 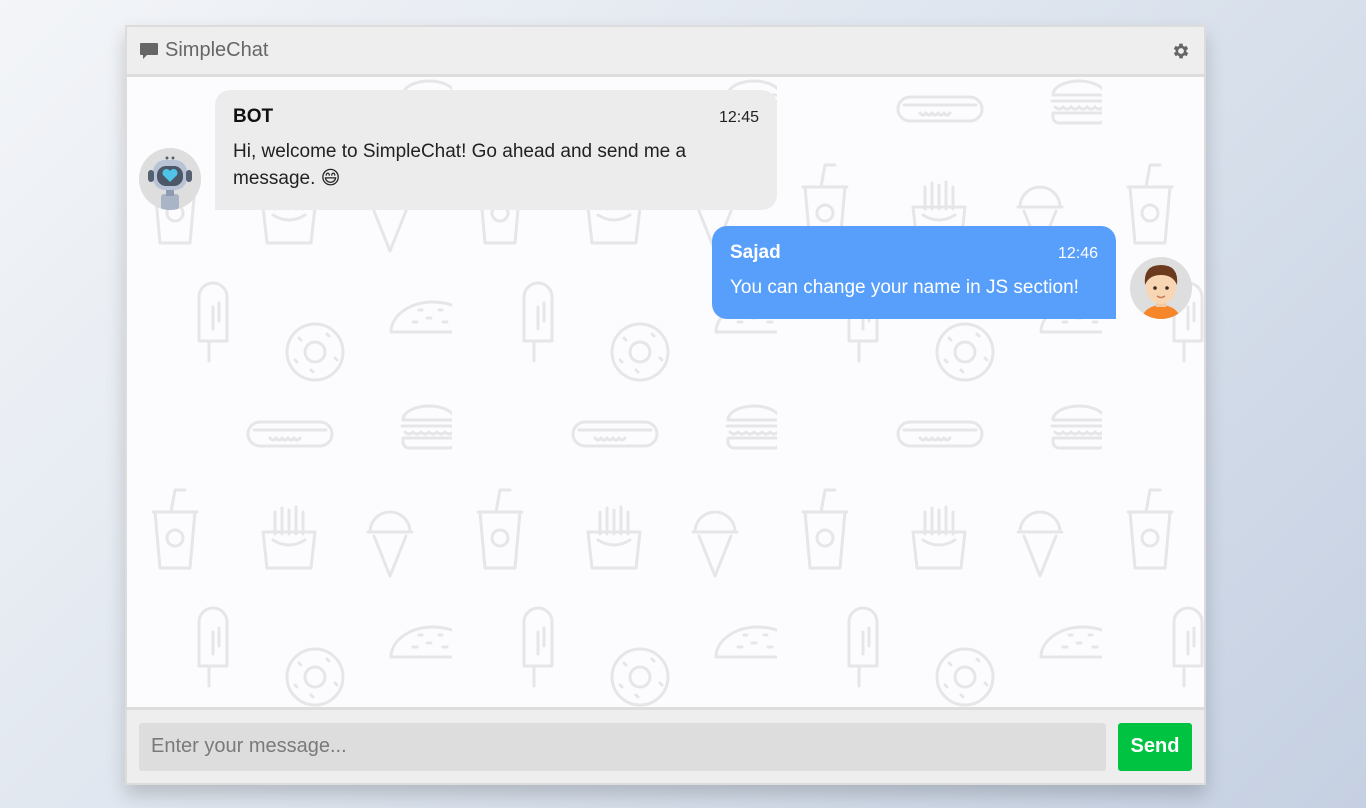 I want to click on message-time: 12:46, so click(x=1077, y=253).